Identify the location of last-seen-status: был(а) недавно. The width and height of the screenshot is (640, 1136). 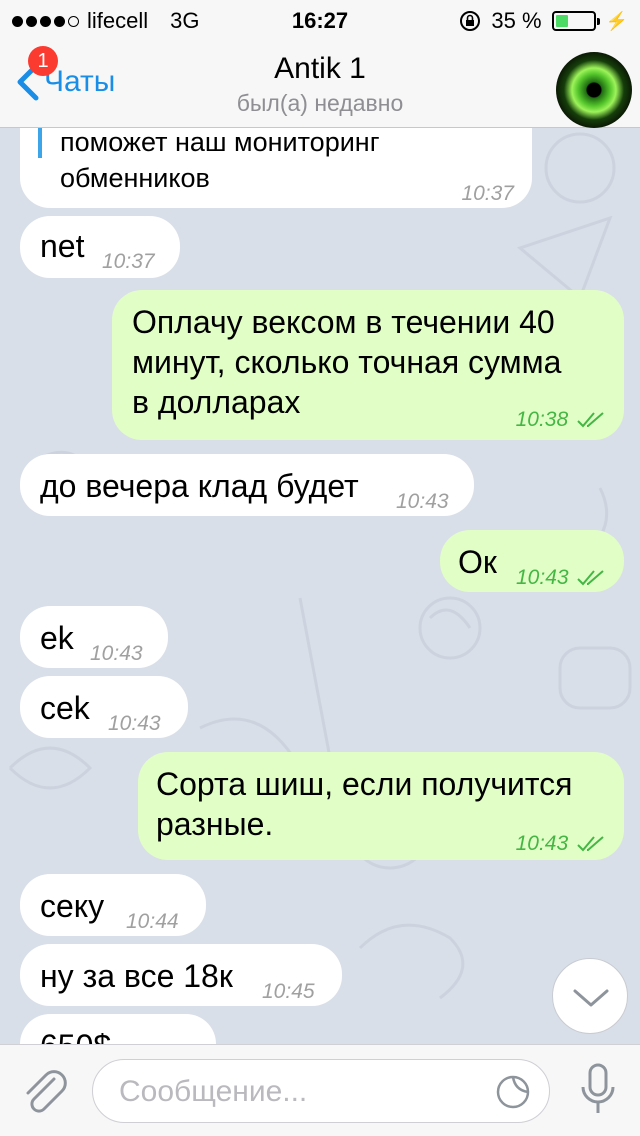
(320, 103).